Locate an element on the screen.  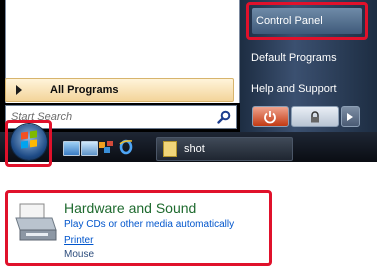
hardware-and-sound-title: Hardware and Sound is located at coordinates (130, 208).